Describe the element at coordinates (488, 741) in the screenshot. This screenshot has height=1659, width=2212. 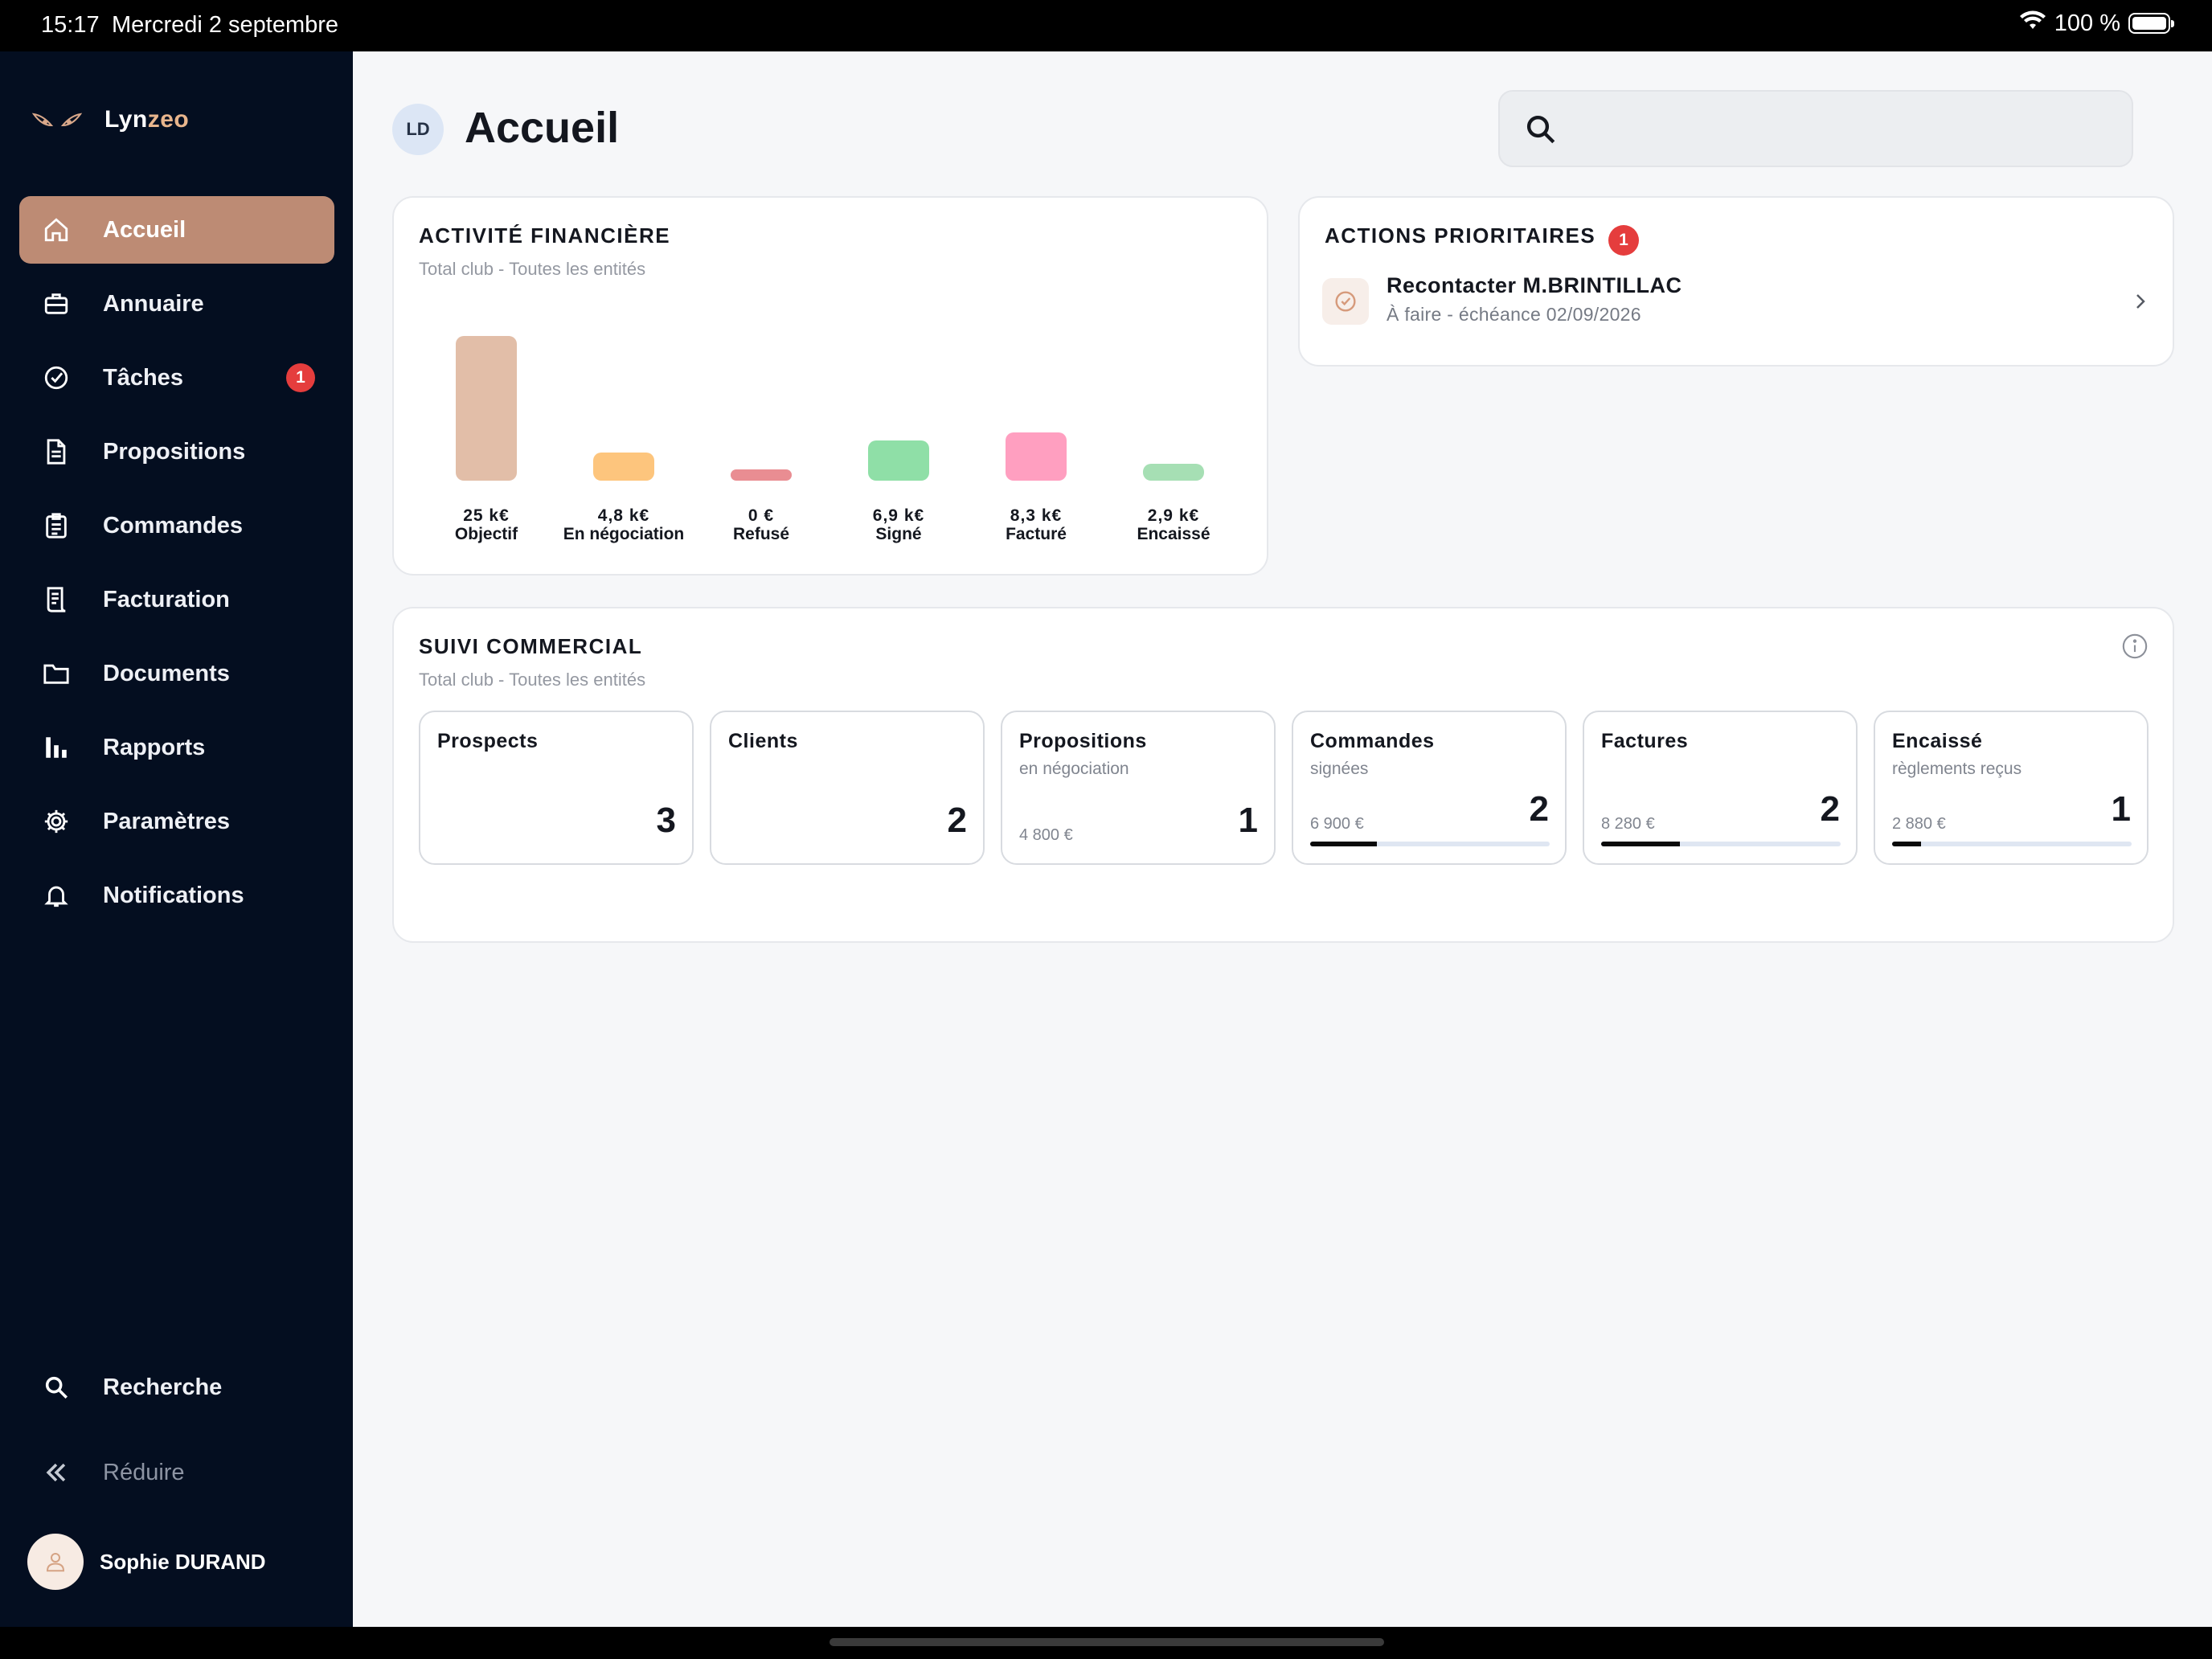
I see `kpi-tile-title: Prospects` at that location.